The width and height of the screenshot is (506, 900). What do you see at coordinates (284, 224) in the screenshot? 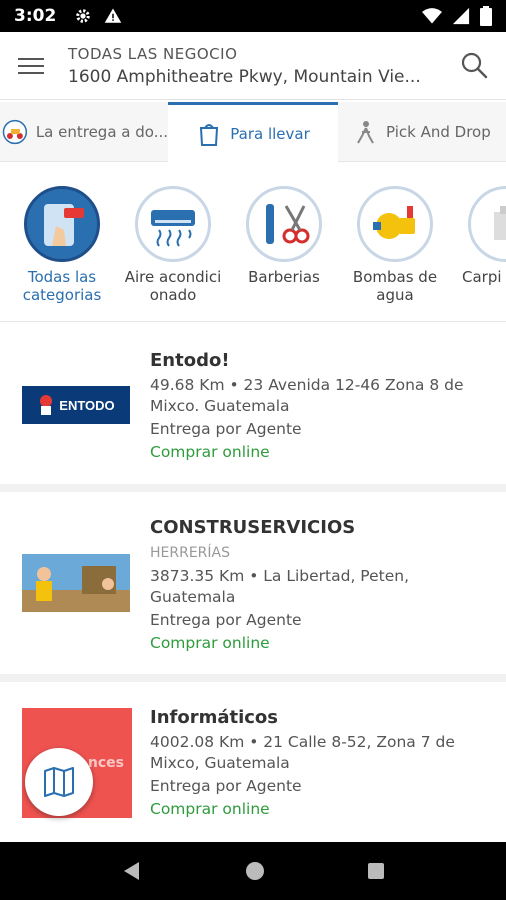
I see `barber-tools-icon` at bounding box center [284, 224].